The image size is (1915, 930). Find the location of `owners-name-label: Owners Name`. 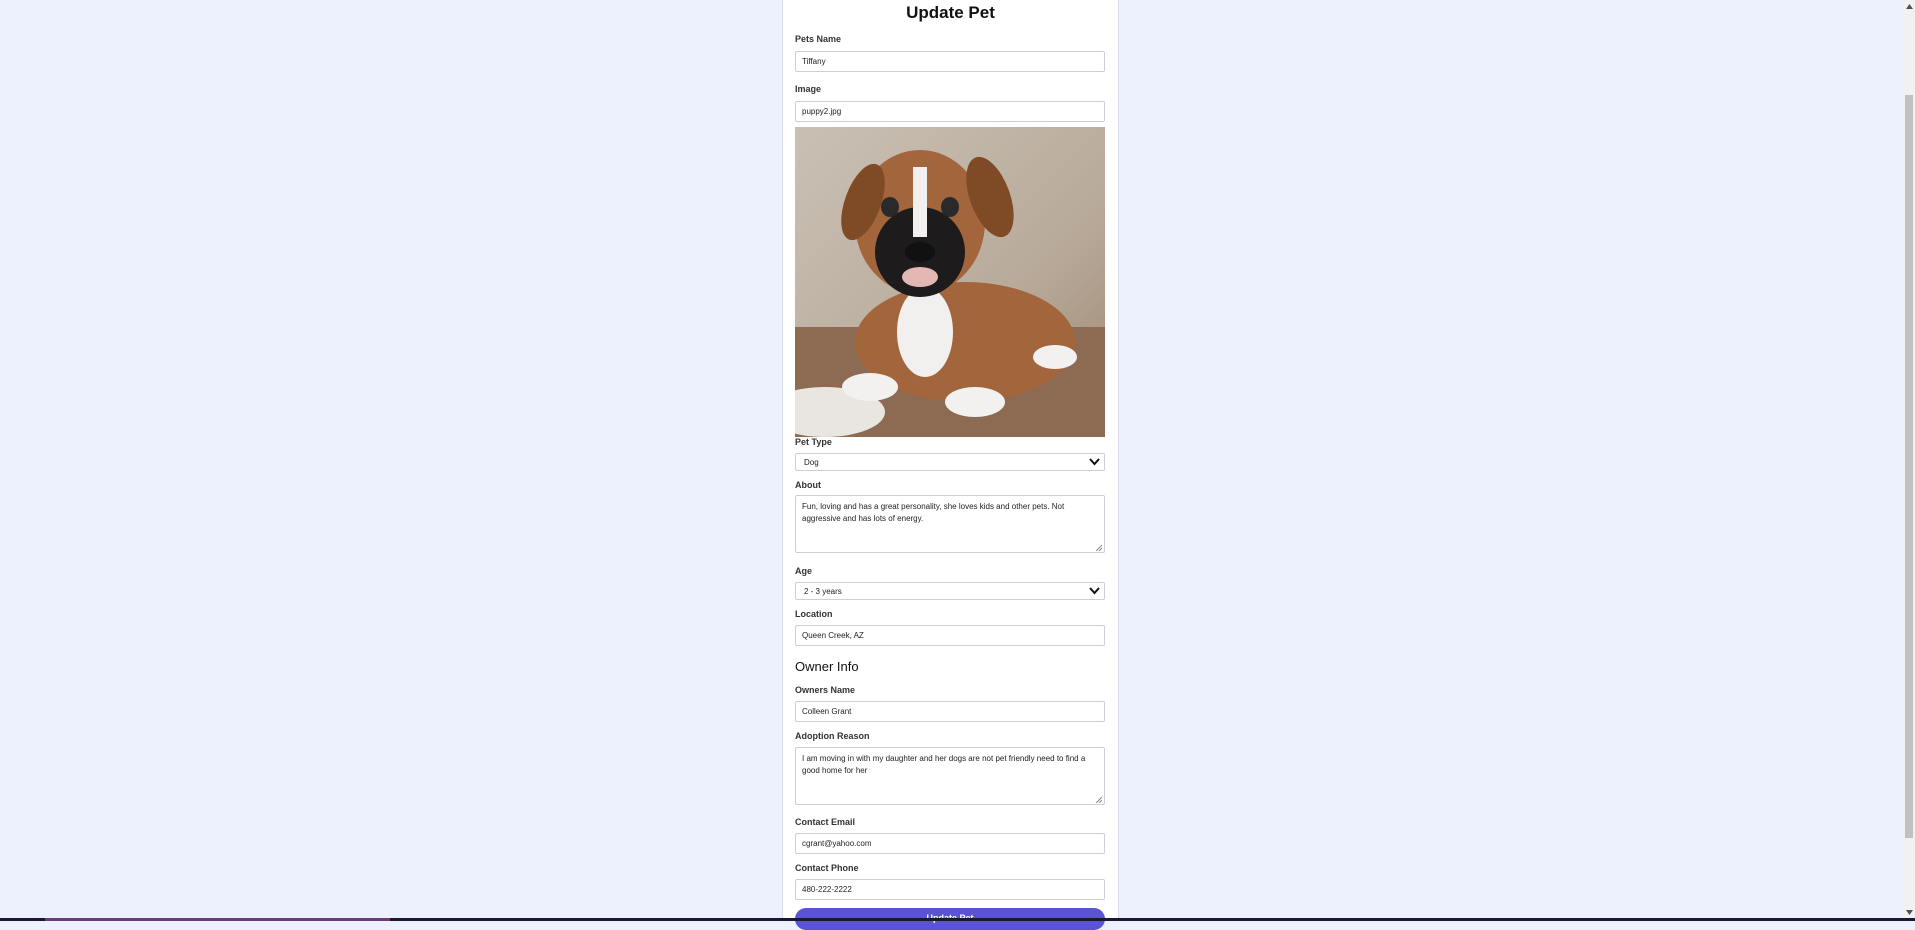

owners-name-label: Owners Name is located at coordinates (825, 690).